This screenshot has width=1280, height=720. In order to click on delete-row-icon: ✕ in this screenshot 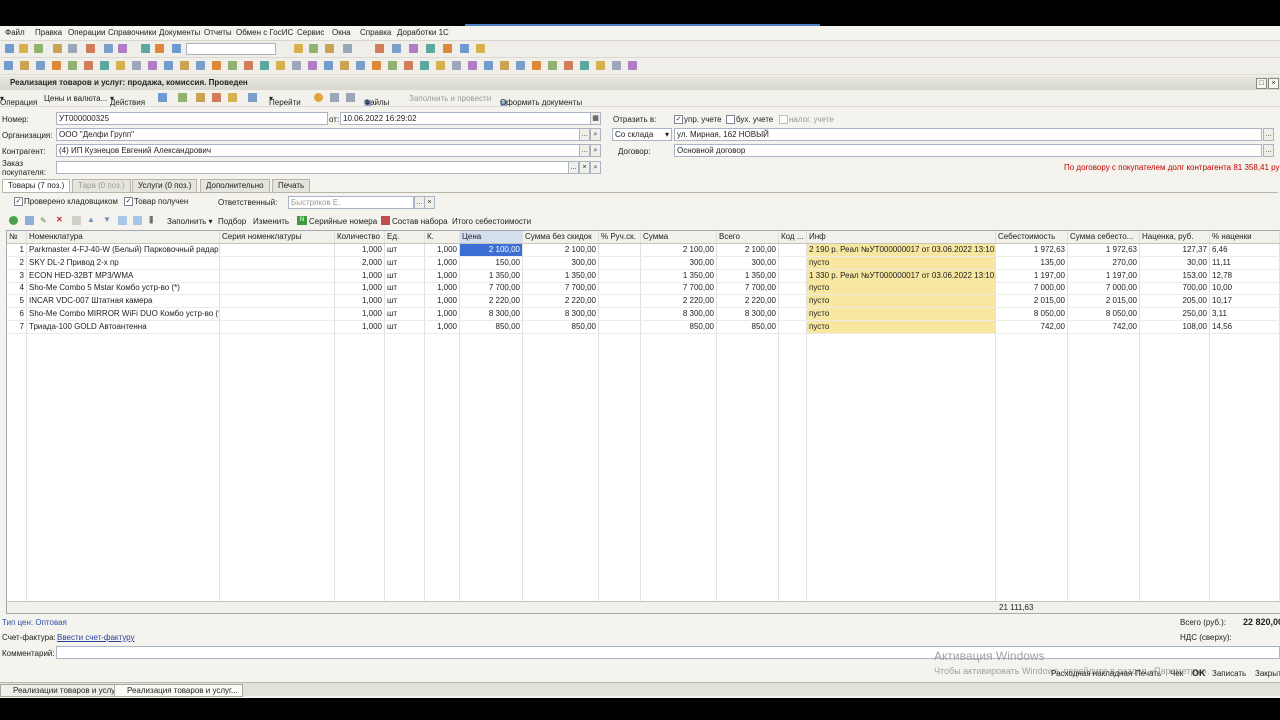, I will do `click(59, 219)`.